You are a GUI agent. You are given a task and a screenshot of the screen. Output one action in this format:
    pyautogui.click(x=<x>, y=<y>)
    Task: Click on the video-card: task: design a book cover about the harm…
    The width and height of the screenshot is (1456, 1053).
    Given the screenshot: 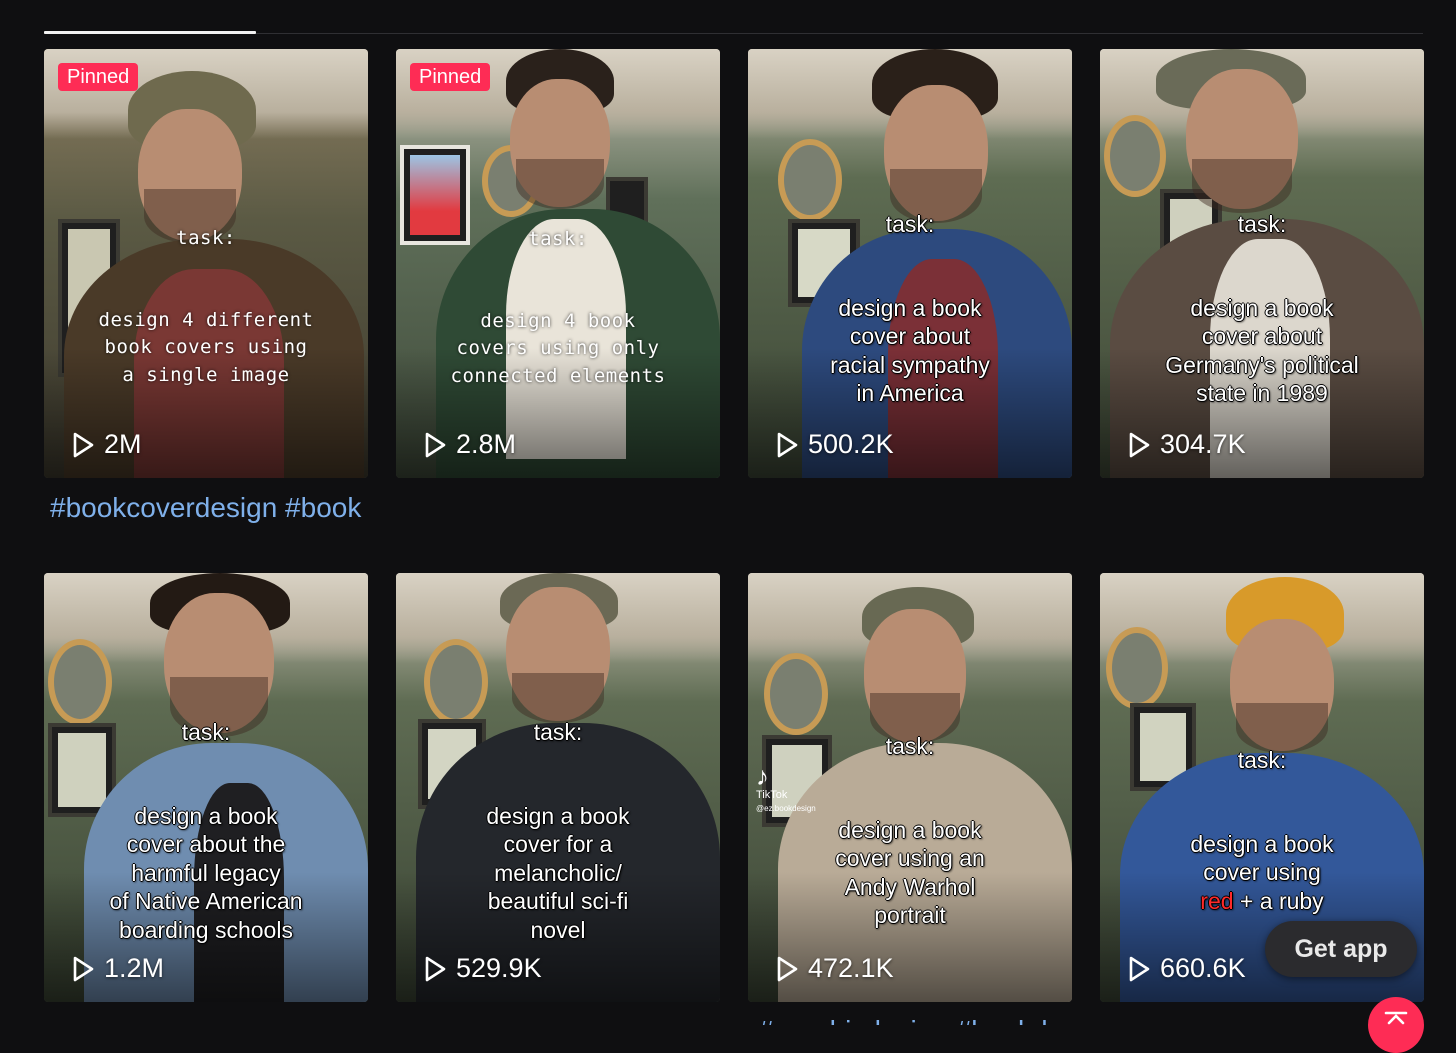 What is the action you would take?
    pyautogui.click(x=206, y=787)
    